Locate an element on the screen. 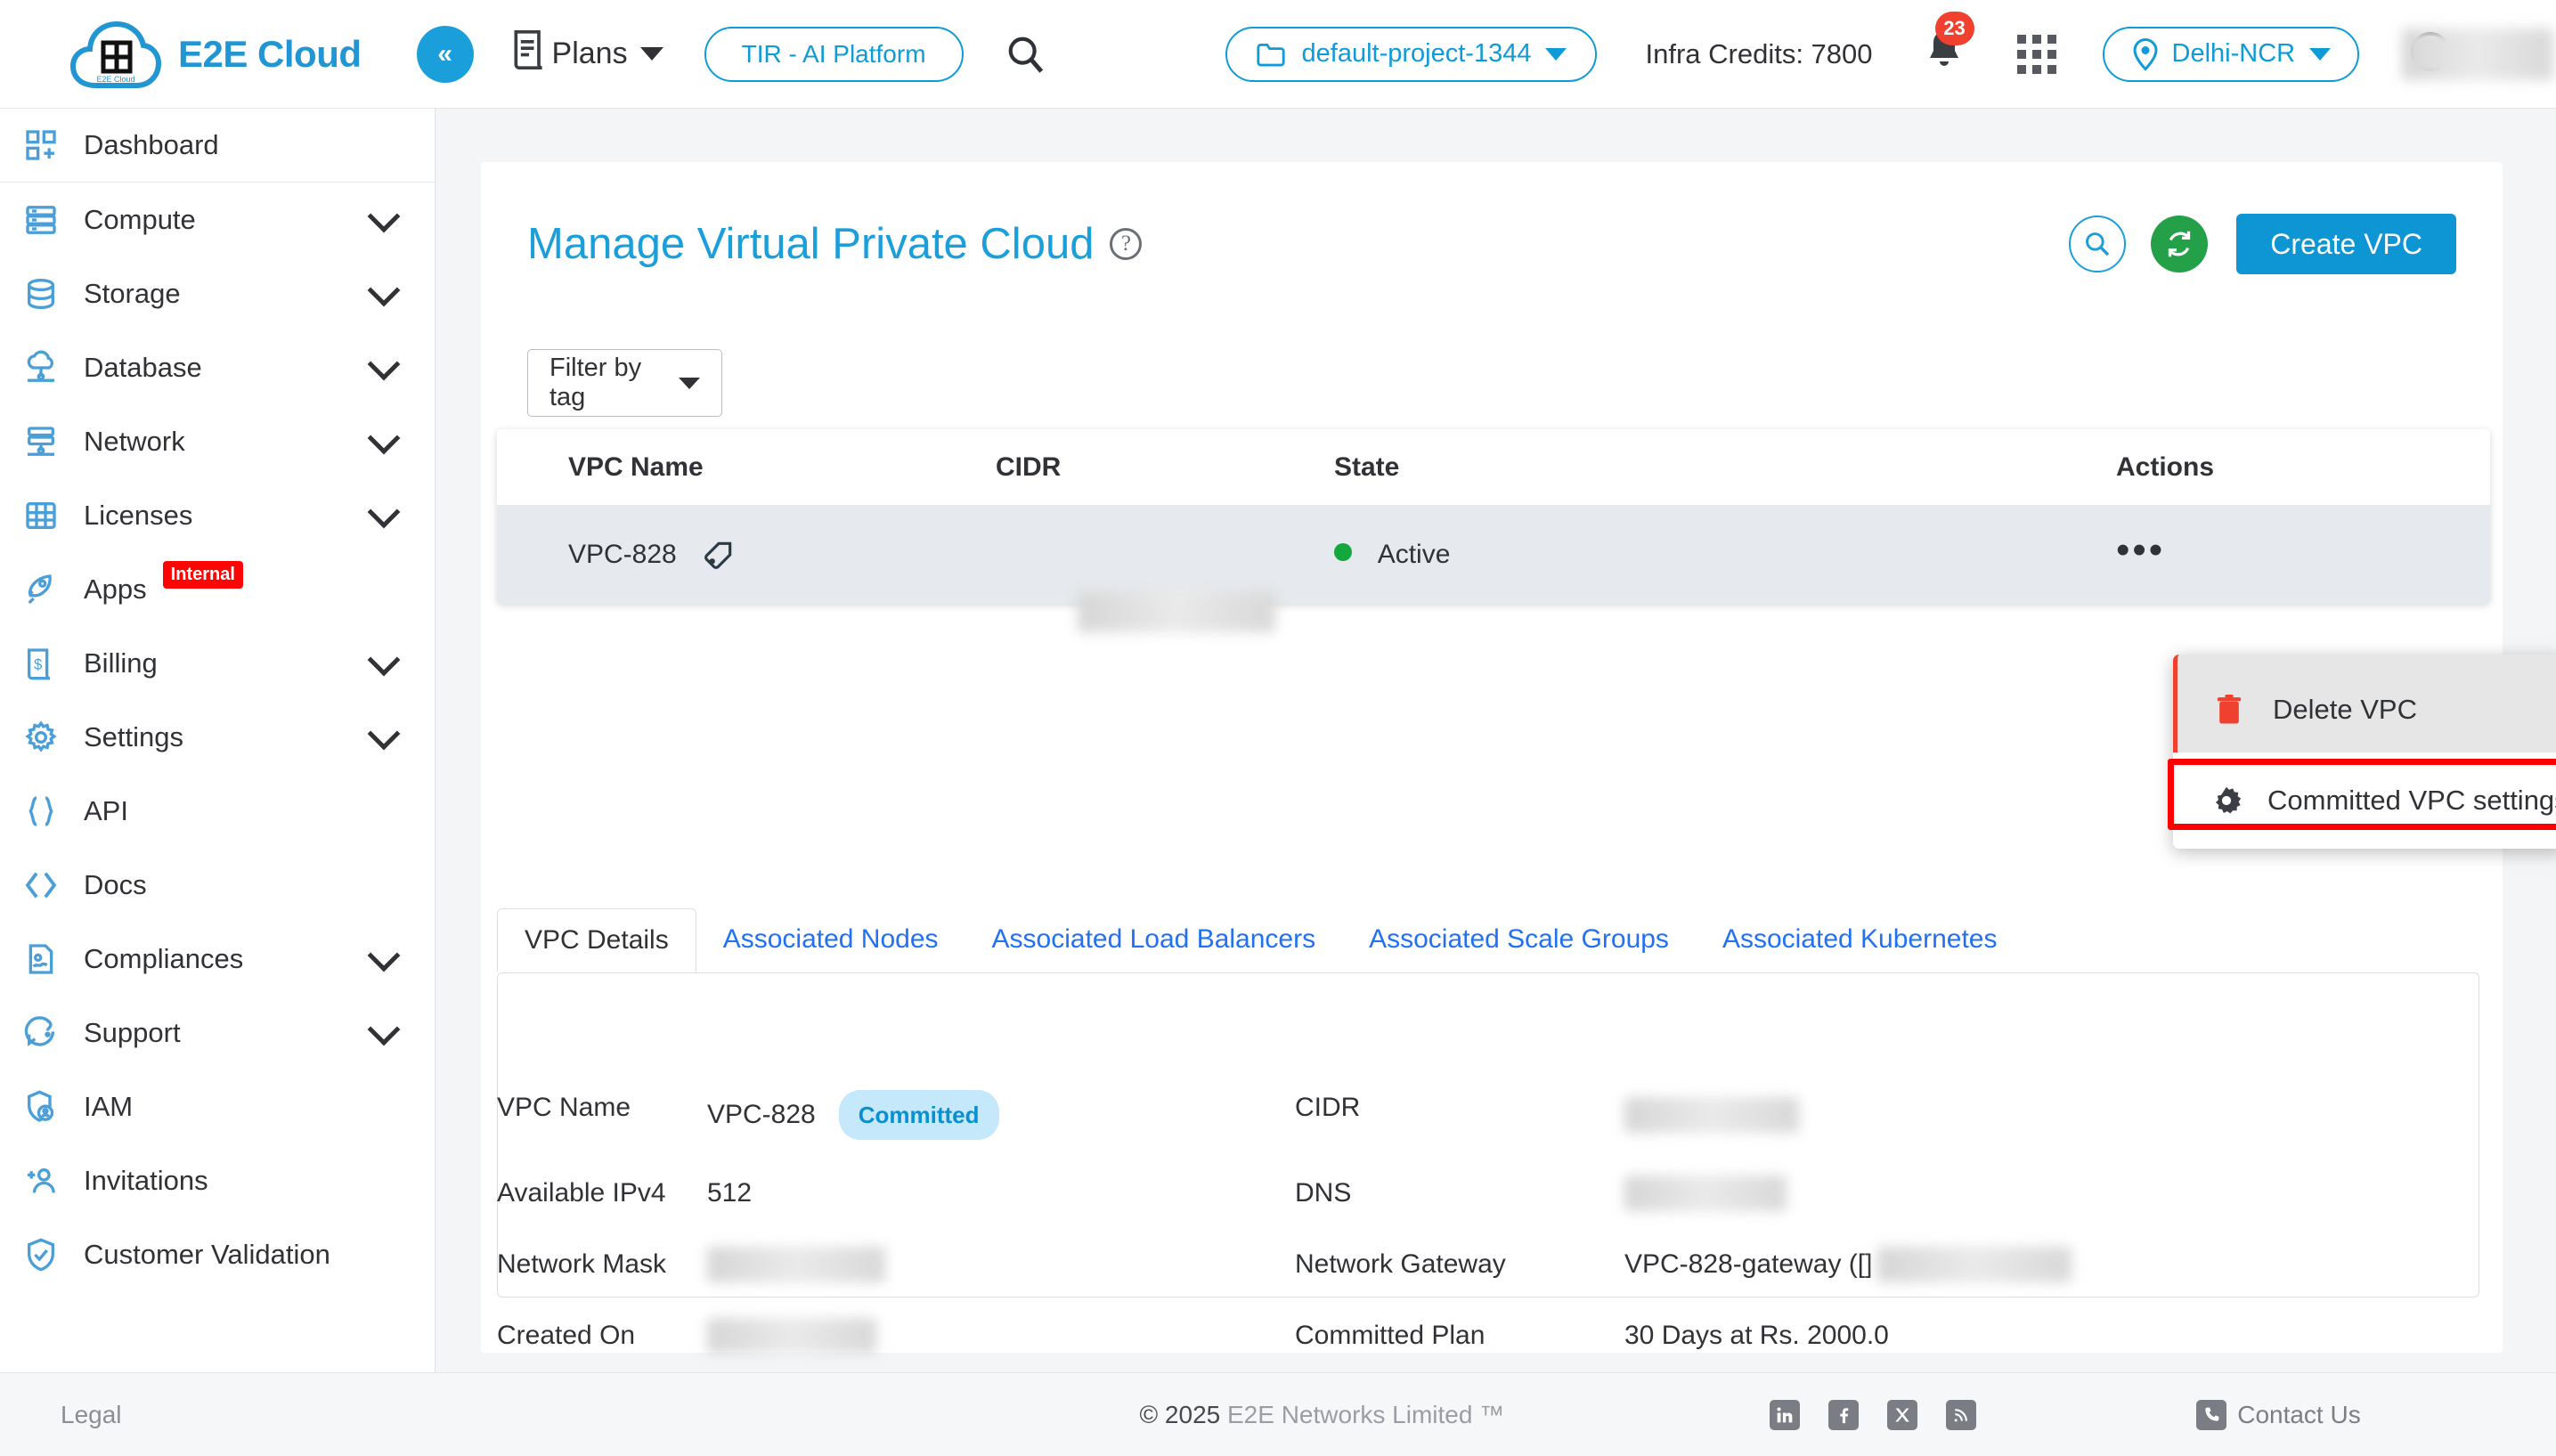 This screenshot has width=2556, height=1456. footer-legal-link: Legal is located at coordinates (92, 1415).